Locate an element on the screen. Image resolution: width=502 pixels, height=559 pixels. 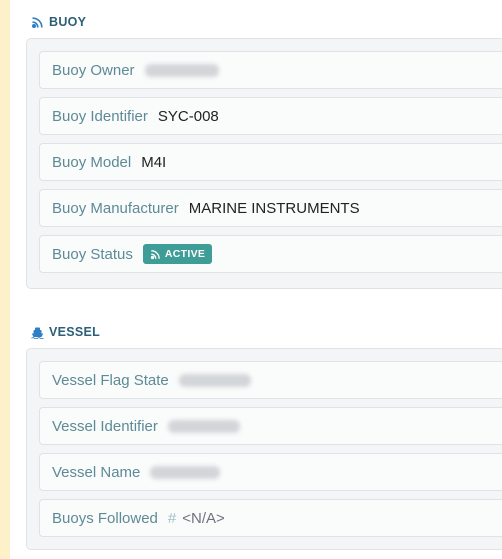
buoys-followed-value: <N/A> is located at coordinates (203, 518).